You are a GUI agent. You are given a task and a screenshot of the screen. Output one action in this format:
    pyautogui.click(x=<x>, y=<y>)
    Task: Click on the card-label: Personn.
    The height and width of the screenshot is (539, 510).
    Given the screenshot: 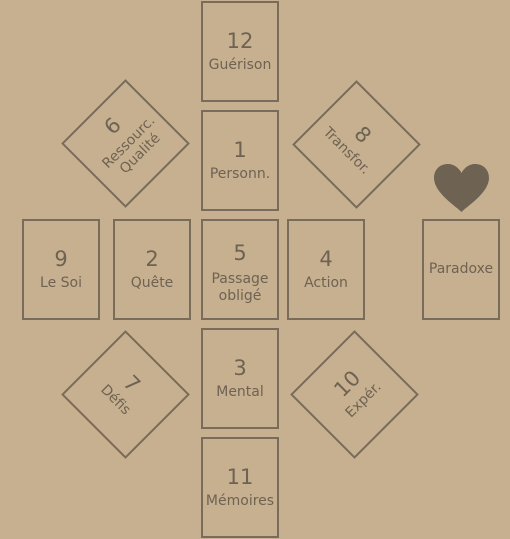 What is the action you would take?
    pyautogui.click(x=240, y=174)
    